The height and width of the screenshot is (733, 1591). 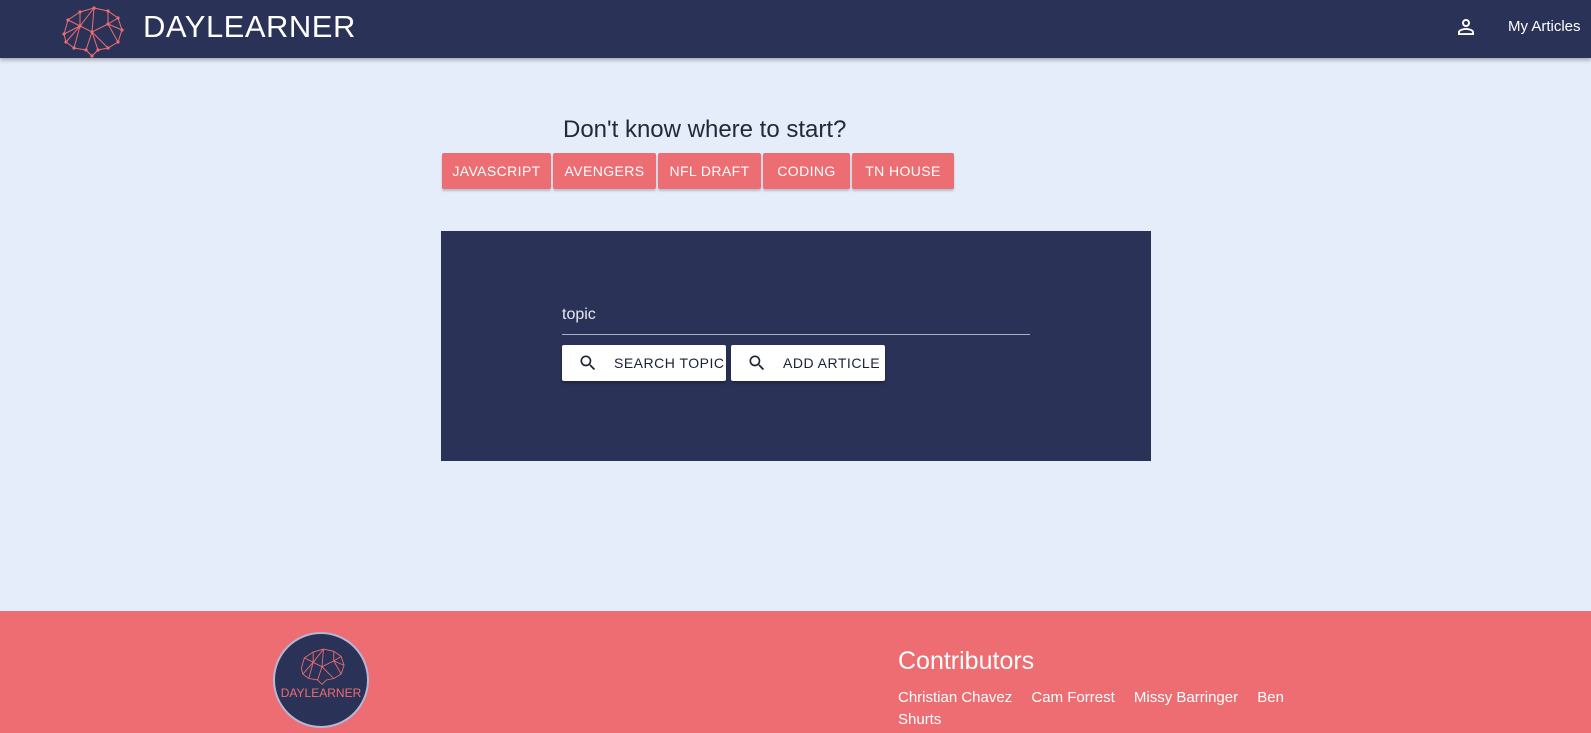 What do you see at coordinates (709, 171) in the screenshot?
I see `topic-chip-nfl-draft: NFL DRAFT` at bounding box center [709, 171].